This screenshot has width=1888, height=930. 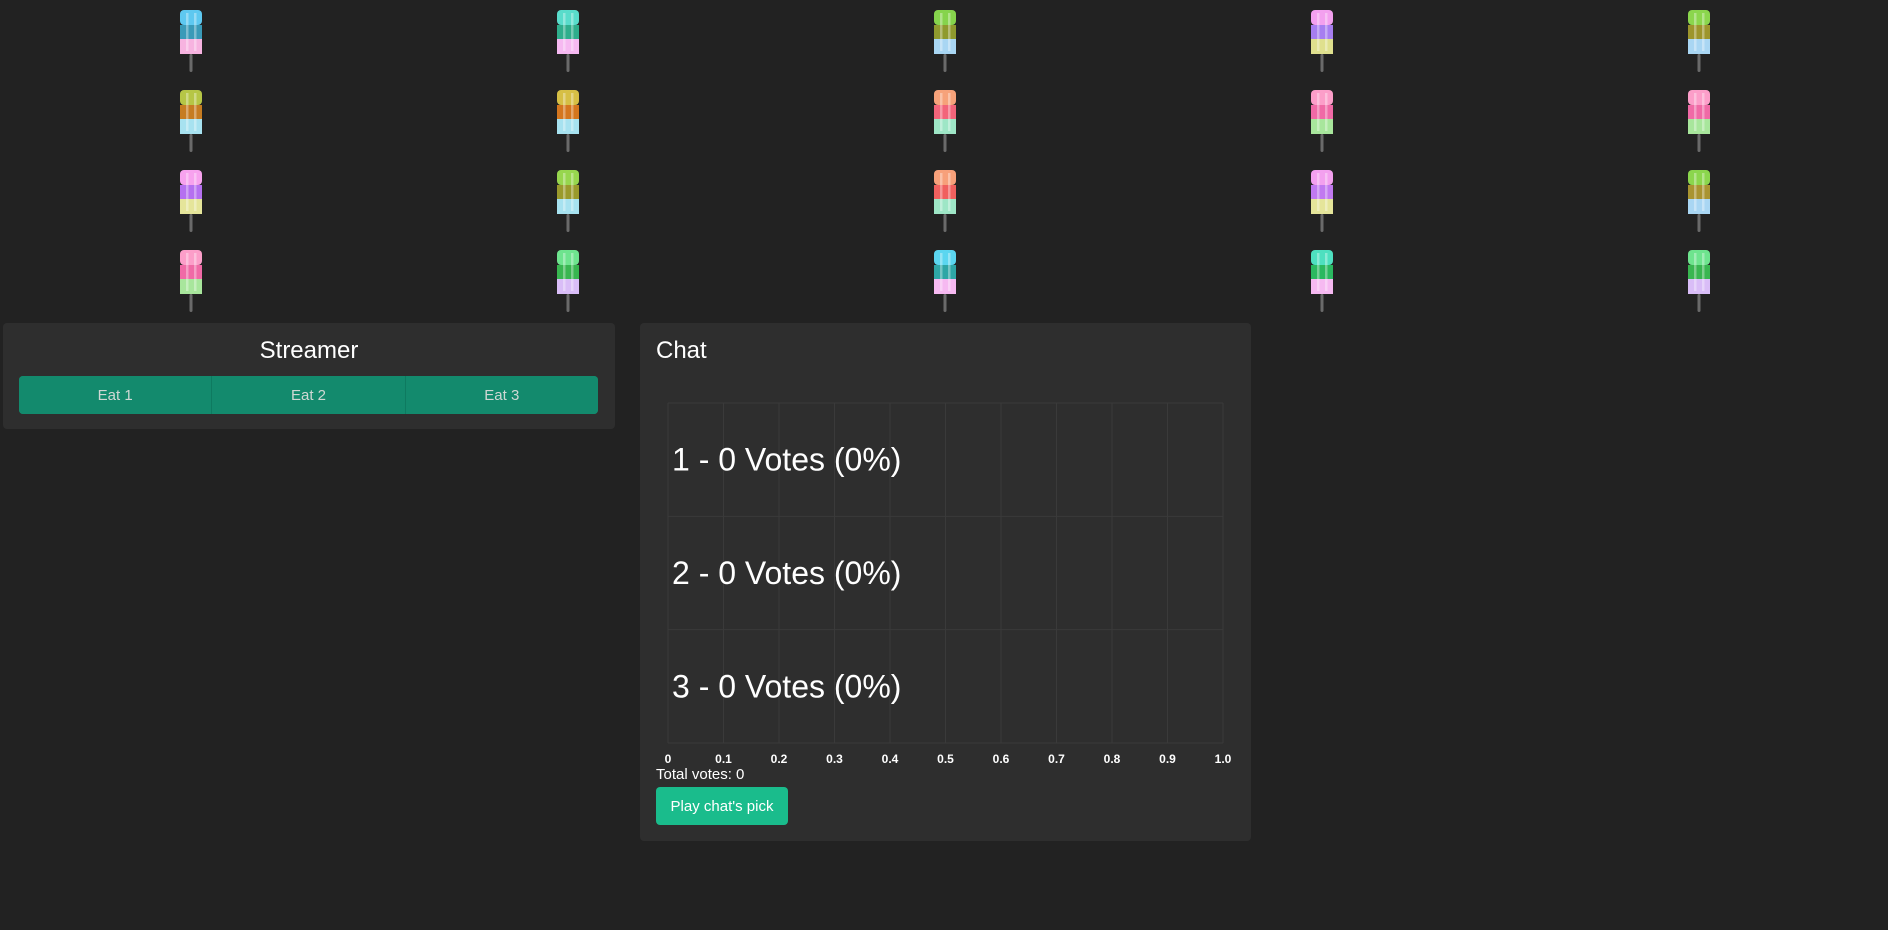 I want to click on chart-bar-label: 2 - 0 Votes (0%), so click(x=786, y=573).